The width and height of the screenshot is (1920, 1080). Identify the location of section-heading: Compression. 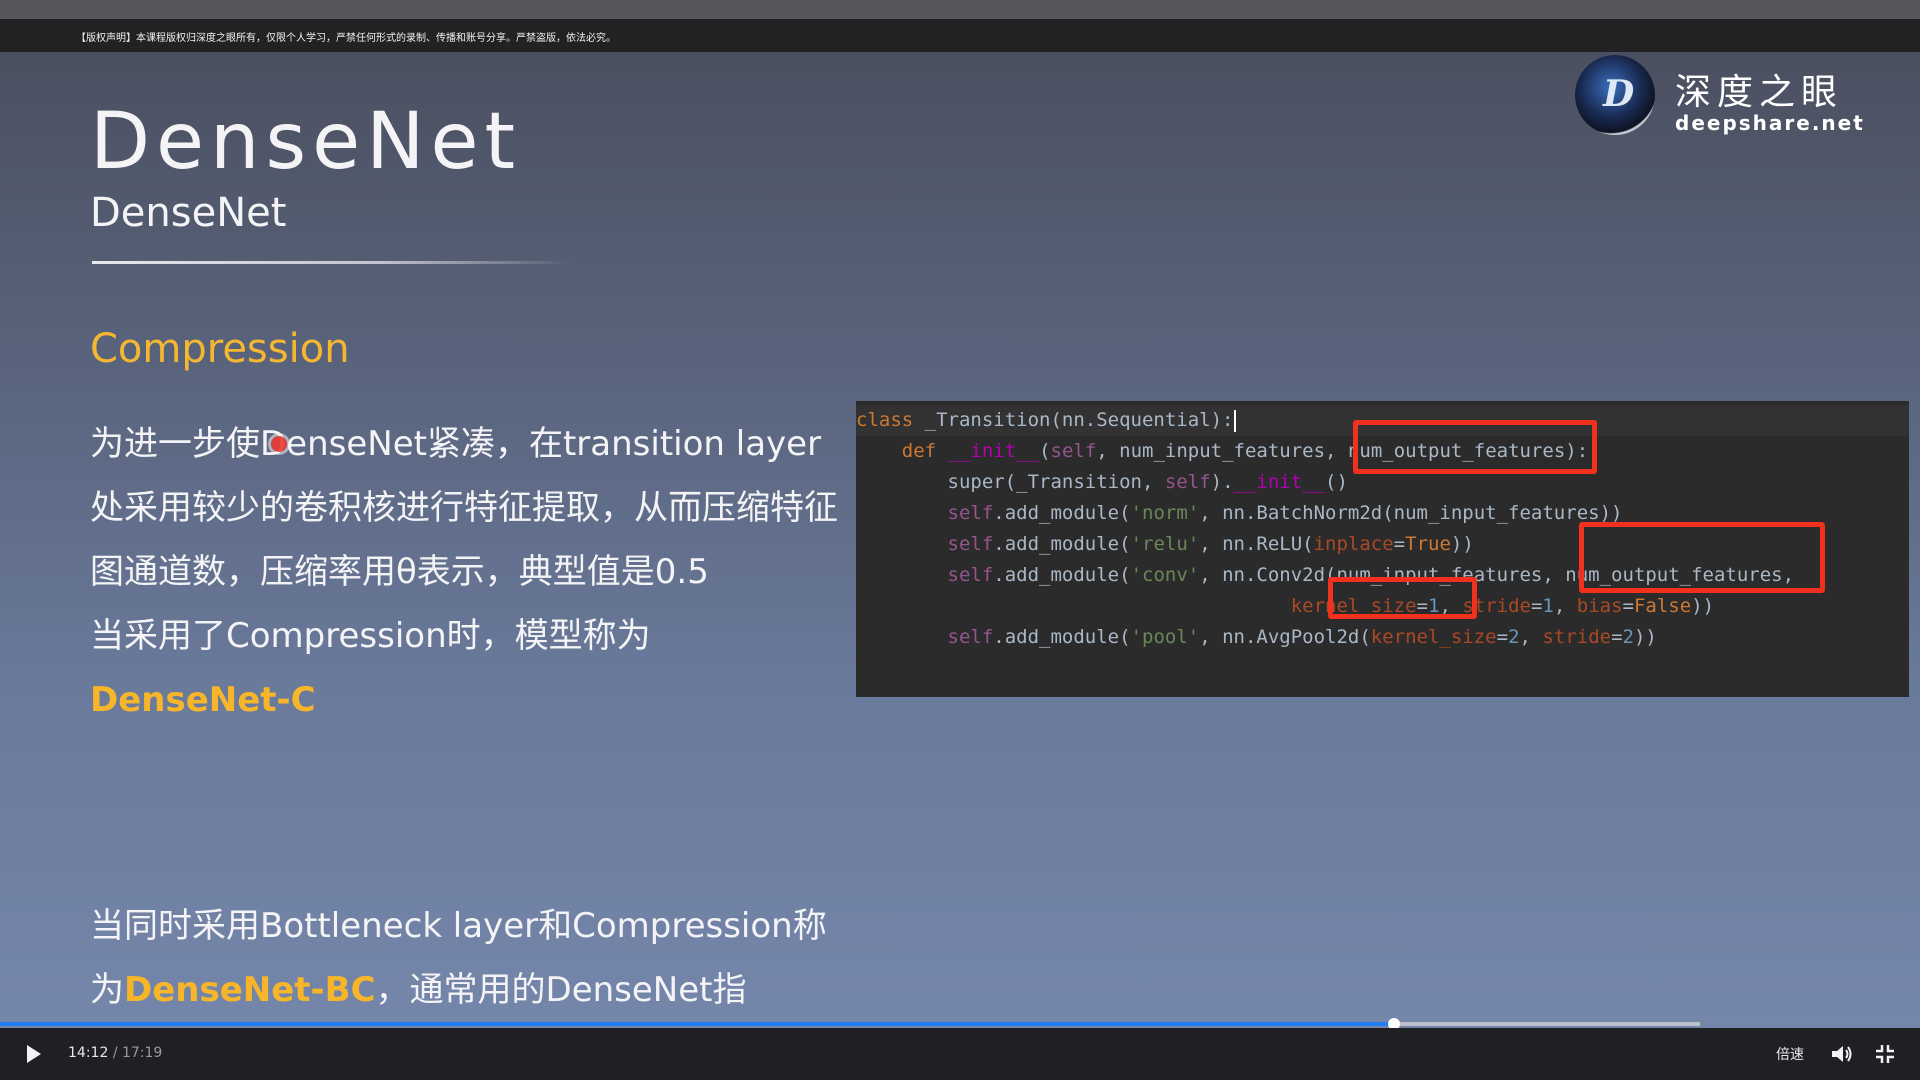
(220, 349).